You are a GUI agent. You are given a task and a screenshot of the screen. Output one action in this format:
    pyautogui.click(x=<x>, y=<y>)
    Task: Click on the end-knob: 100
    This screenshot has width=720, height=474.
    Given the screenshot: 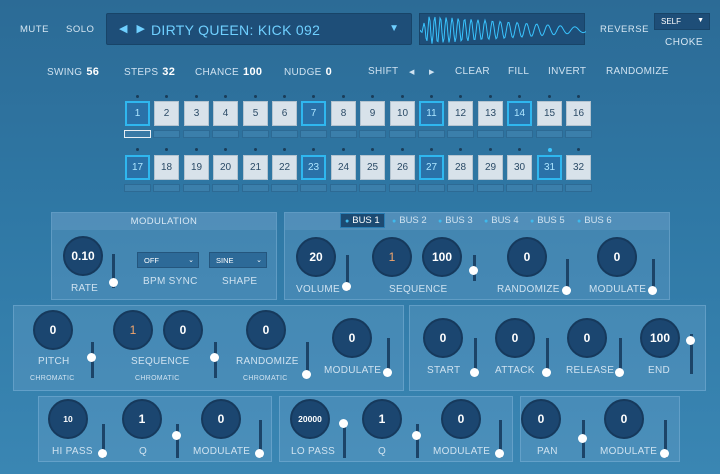 What is the action you would take?
    pyautogui.click(x=660, y=338)
    